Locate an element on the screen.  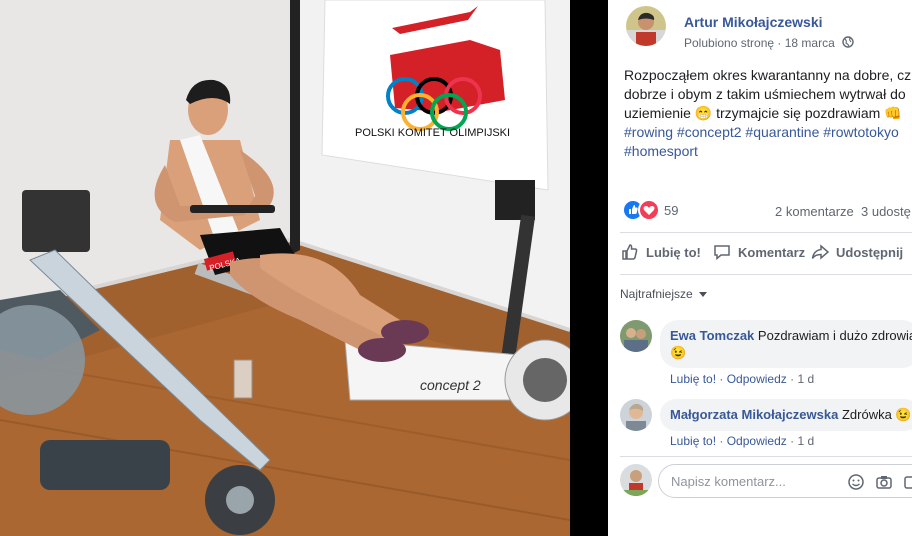
composer-icons is located at coordinates (879, 484).